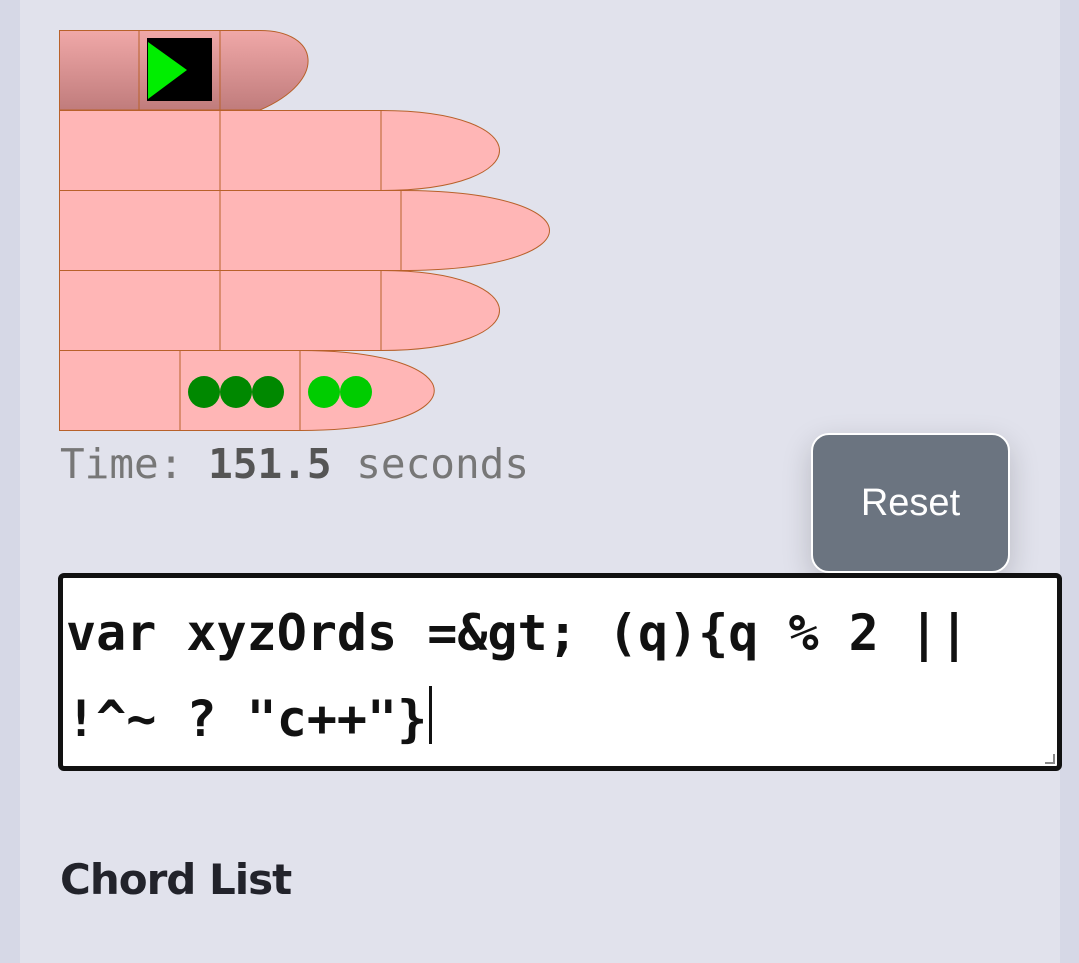  What do you see at coordinates (443, 464) in the screenshot?
I see `timer-suffix: seconds` at bounding box center [443, 464].